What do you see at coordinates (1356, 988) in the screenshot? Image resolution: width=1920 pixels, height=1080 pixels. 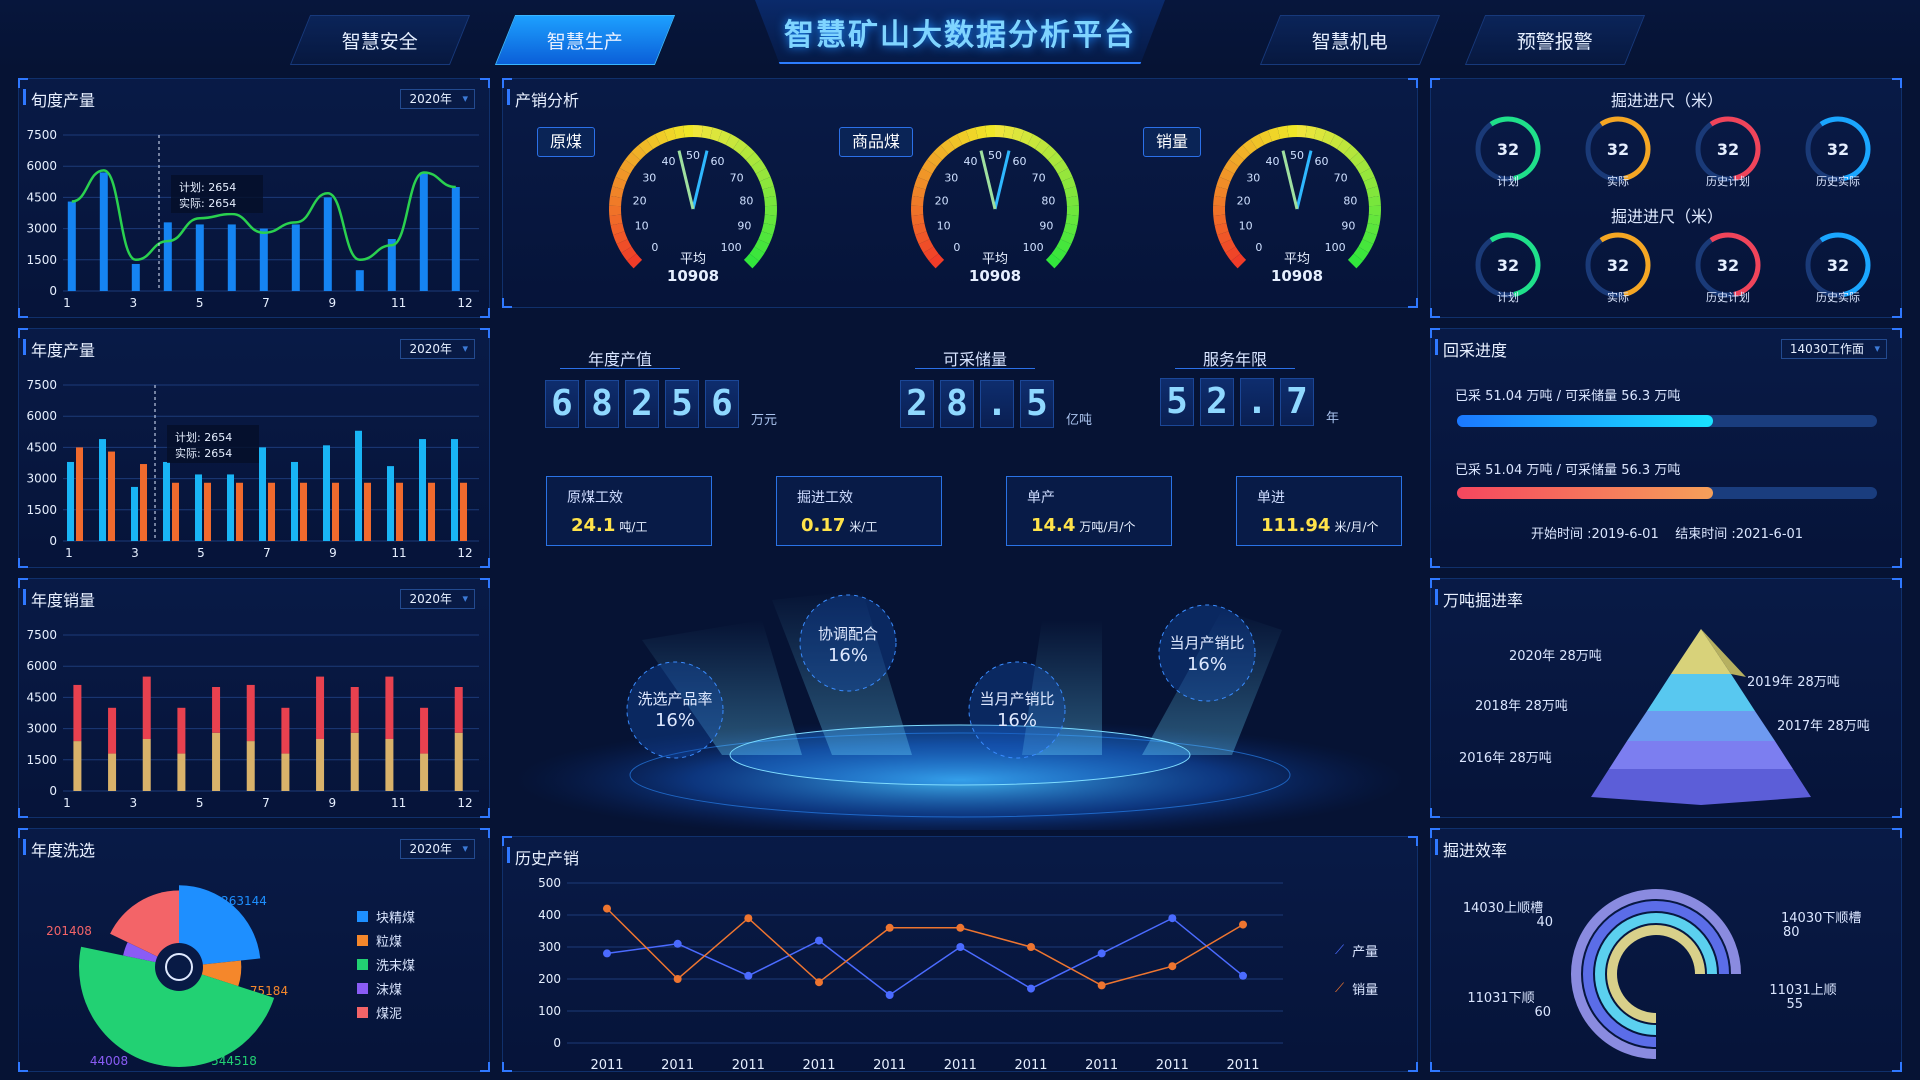 I see `legend-item-sales: ⟋ 销量` at bounding box center [1356, 988].